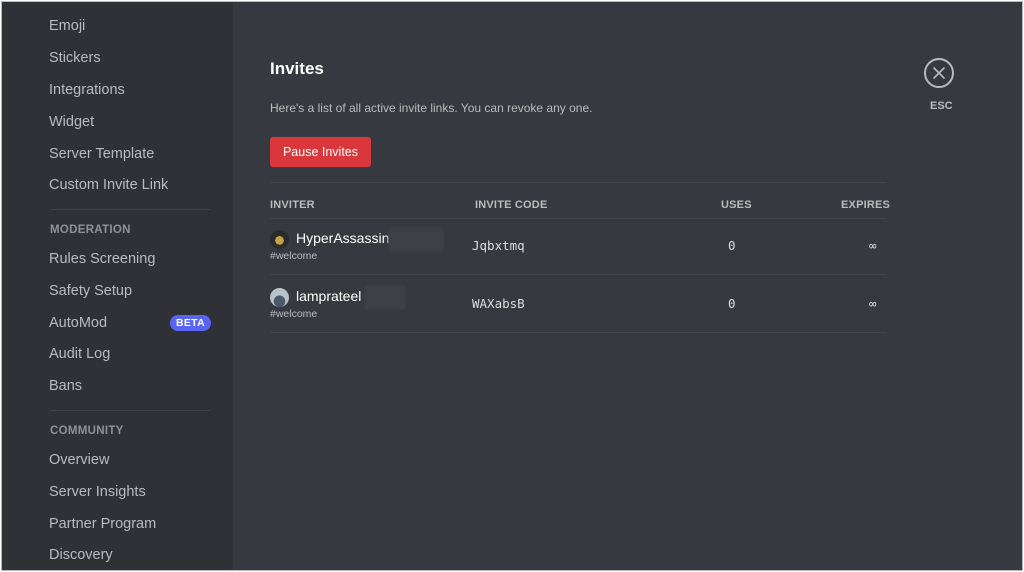 The width and height of the screenshot is (1024, 572). I want to click on pause-invites-button: Pause Invites, so click(320, 152).